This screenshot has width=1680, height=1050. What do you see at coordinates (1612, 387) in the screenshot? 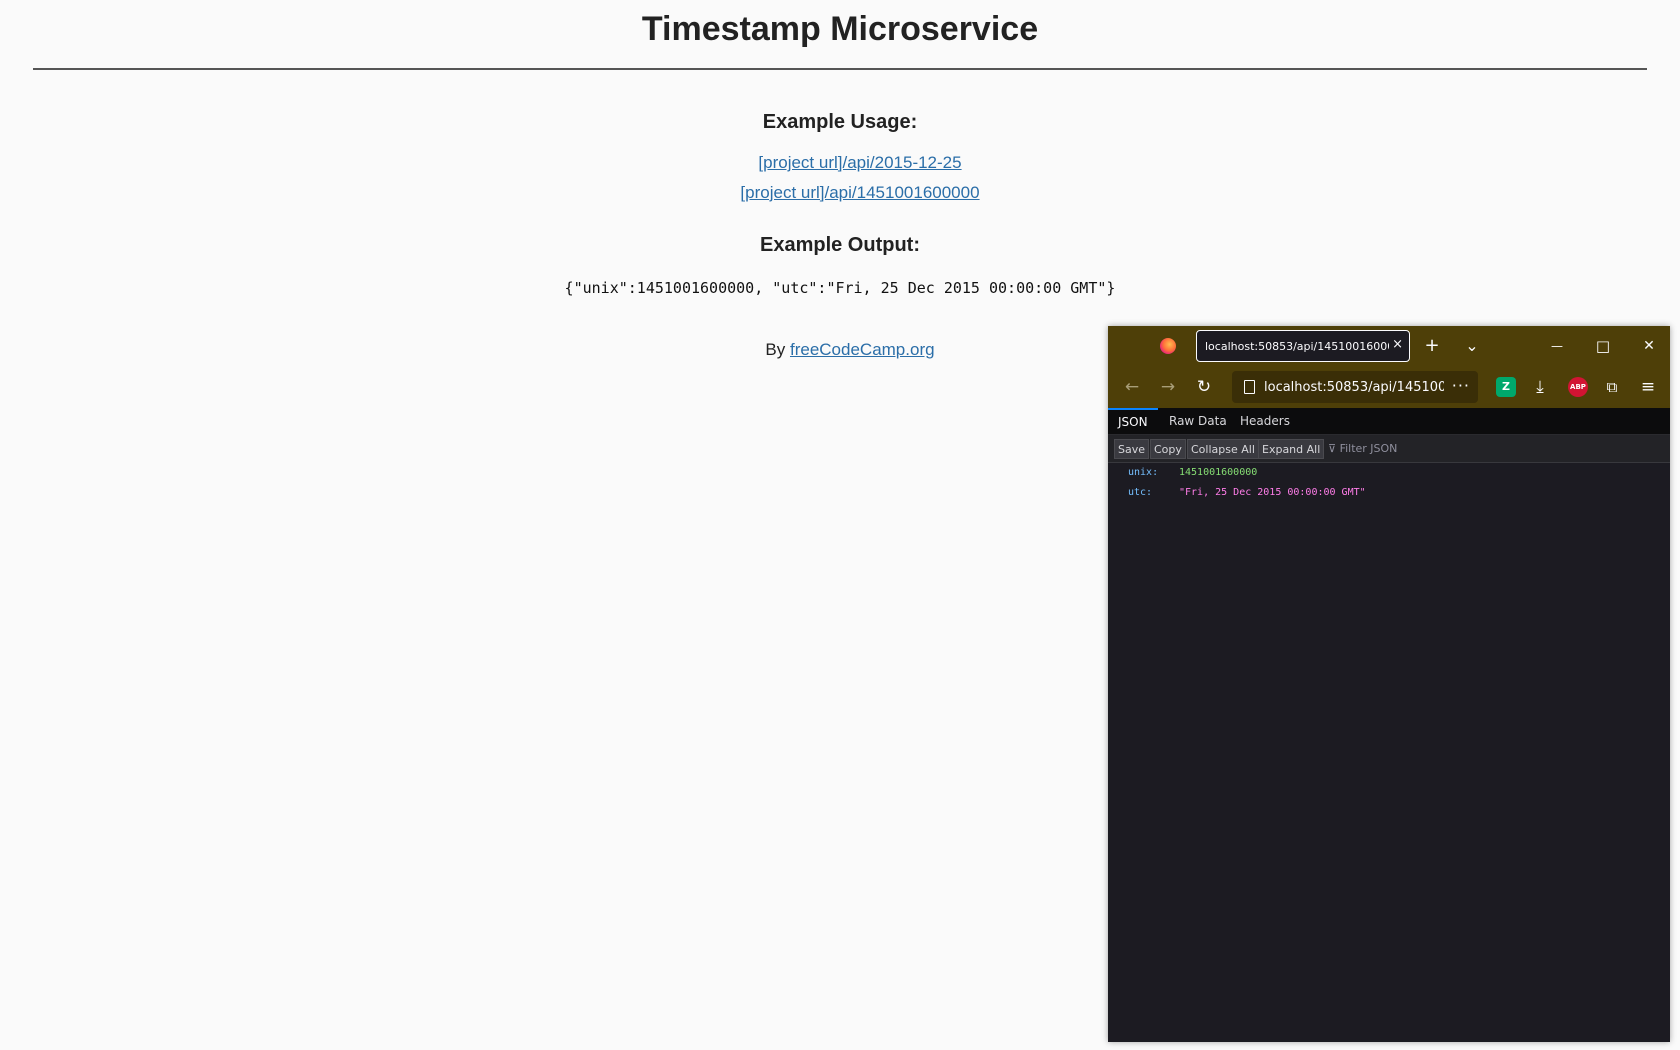
I see `extensions-icon: ⧉` at bounding box center [1612, 387].